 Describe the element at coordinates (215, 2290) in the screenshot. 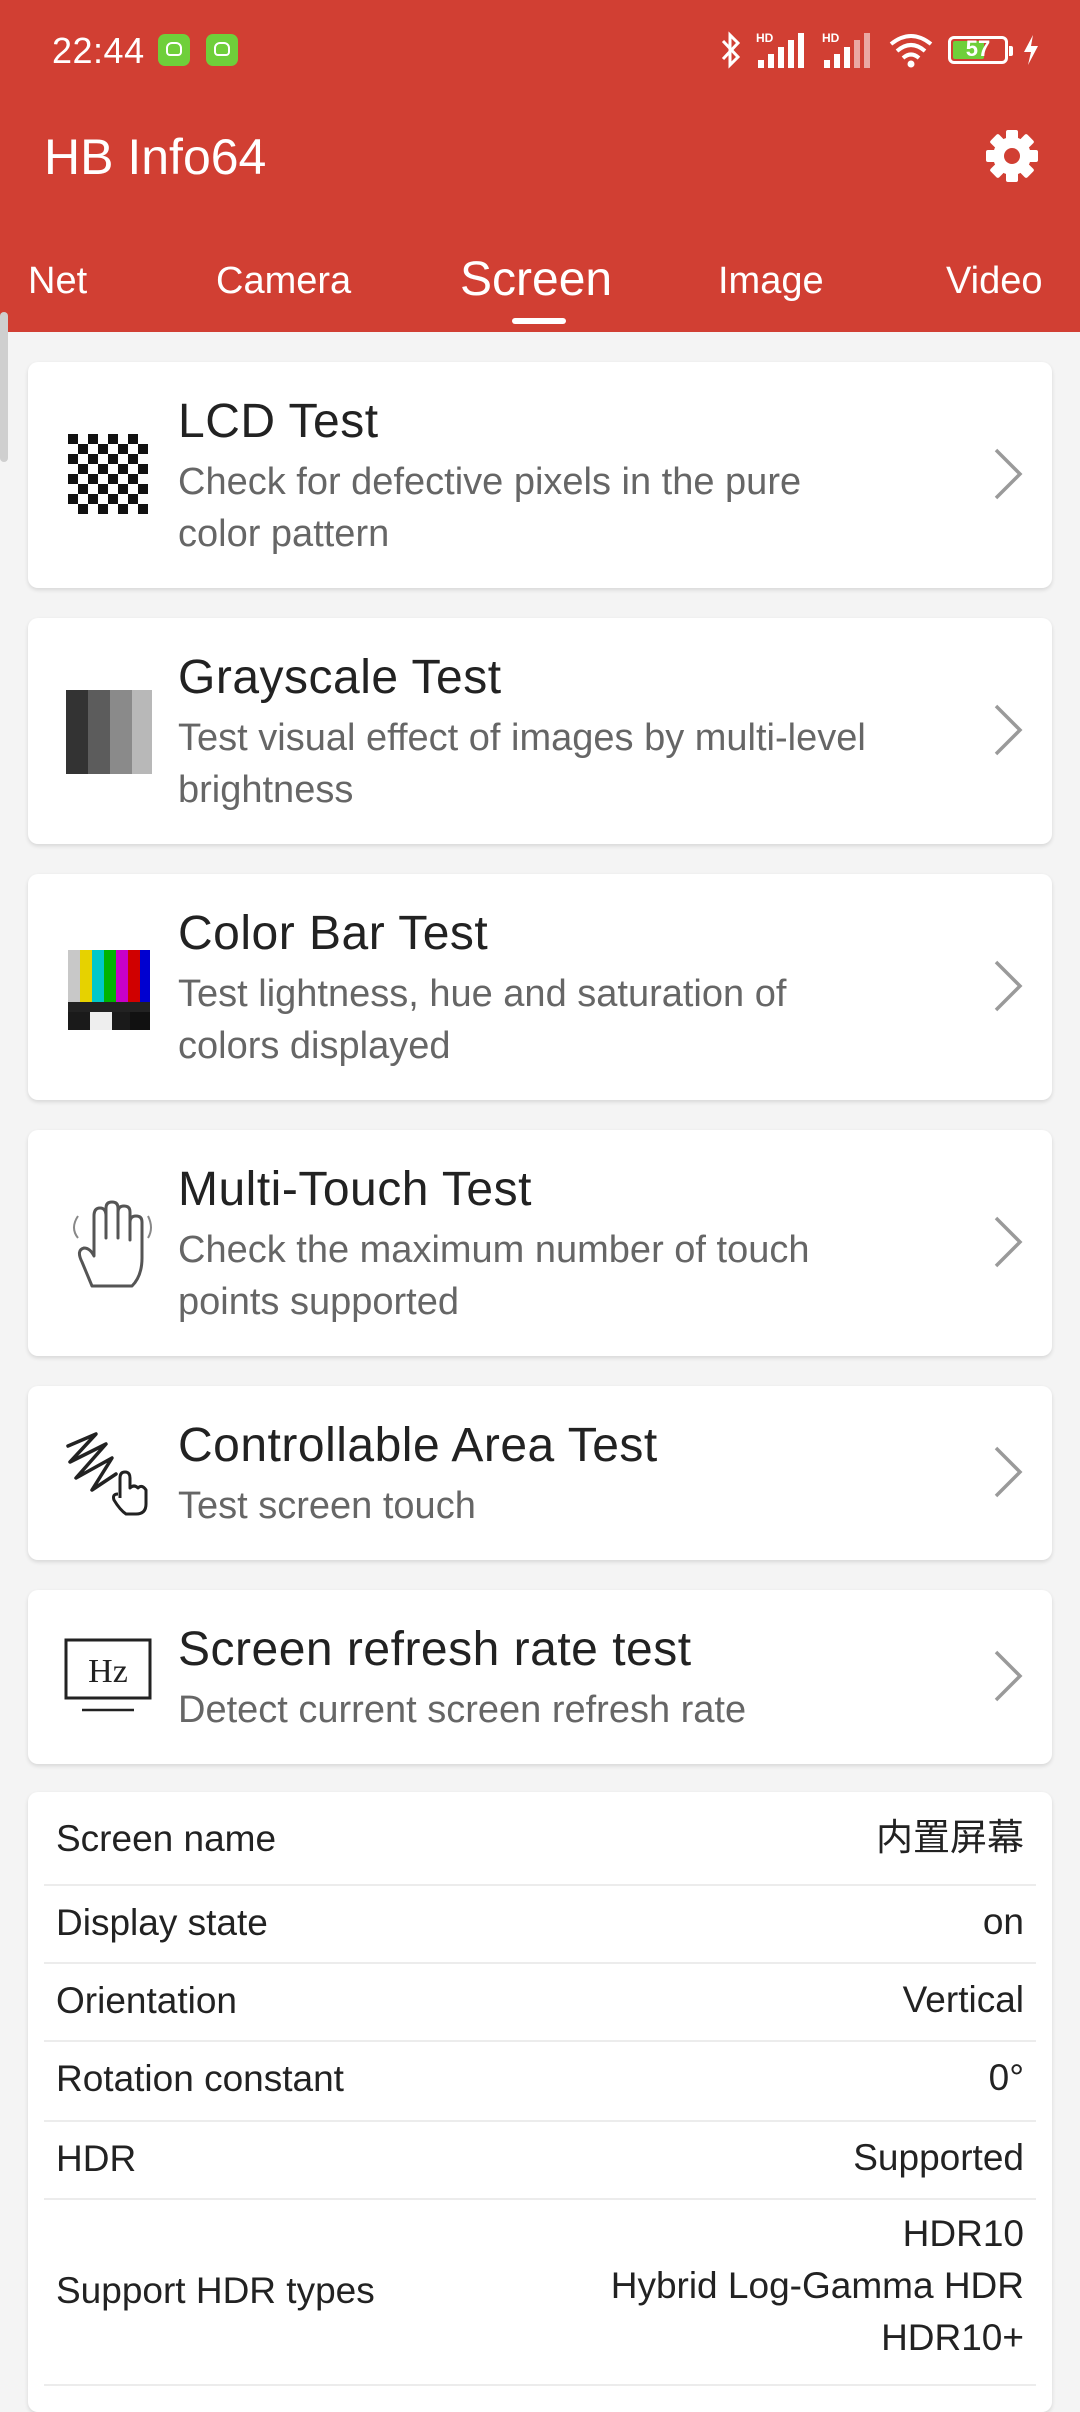

I see `info-label: Support HDR types` at that location.